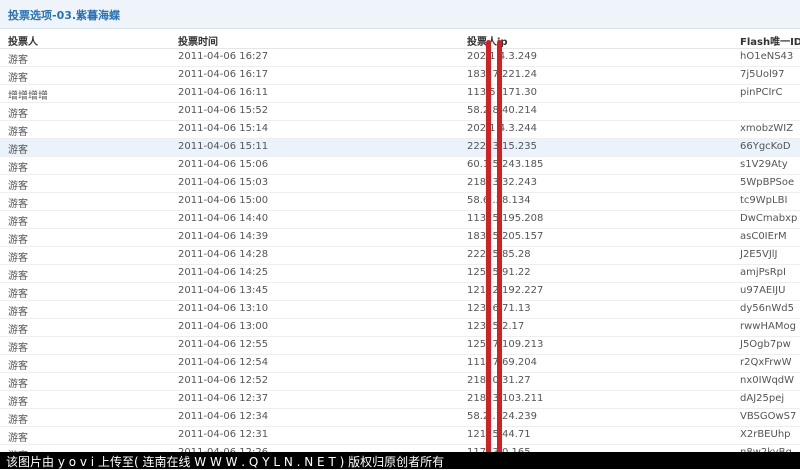 This screenshot has height=470, width=800. I want to click on time-cell: 2011-04-06 12:55, so click(223, 344).